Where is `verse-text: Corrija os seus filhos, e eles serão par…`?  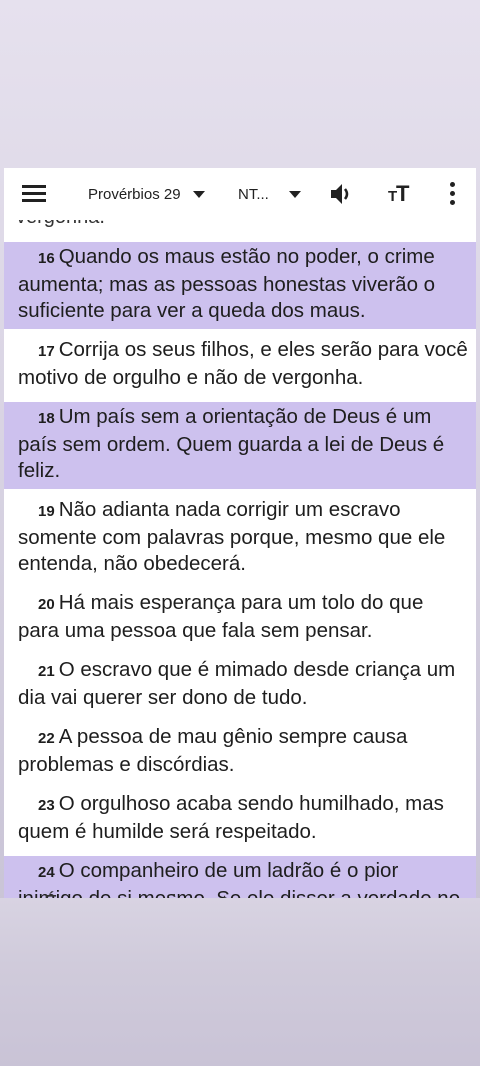
verse-text: Corrija os seus filhos, e eles serão par… is located at coordinates (243, 363).